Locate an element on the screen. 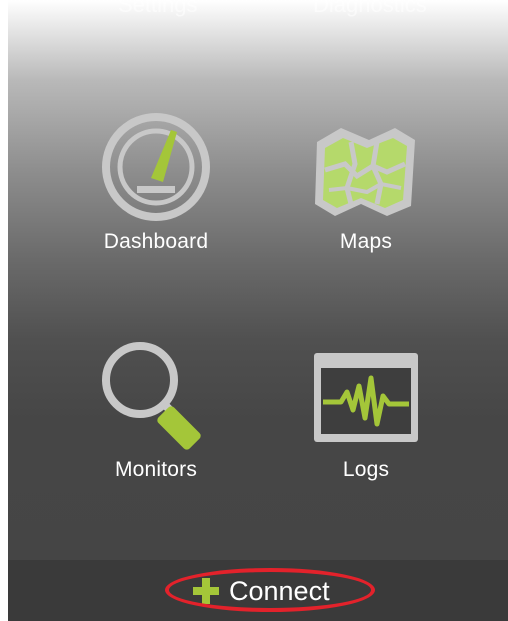 The height and width of the screenshot is (621, 508). connect-button: Connect is located at coordinates (261, 591).